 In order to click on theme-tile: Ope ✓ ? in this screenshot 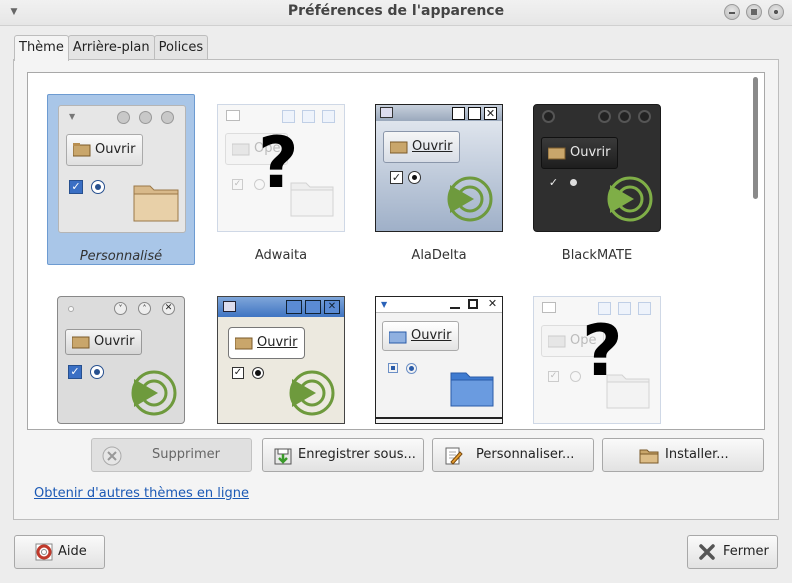, I will do `click(597, 357)`.